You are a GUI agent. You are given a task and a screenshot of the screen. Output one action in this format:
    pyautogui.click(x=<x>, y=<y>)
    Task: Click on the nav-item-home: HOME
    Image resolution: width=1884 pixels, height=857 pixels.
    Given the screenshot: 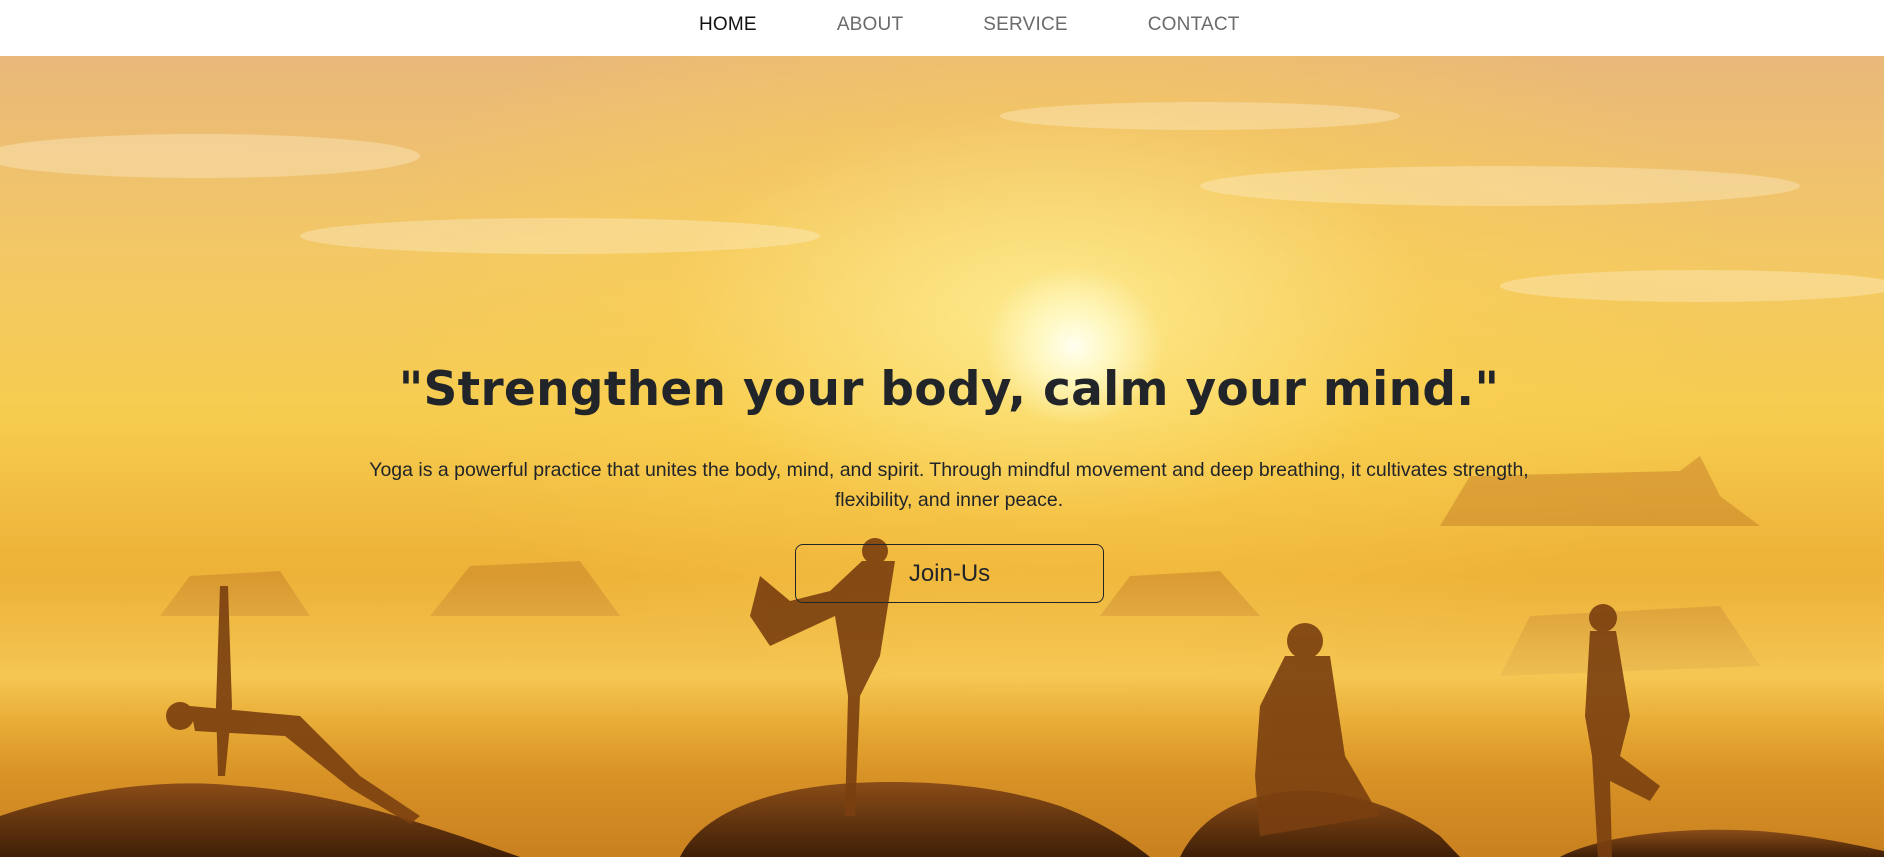 What is the action you would take?
    pyautogui.click(x=728, y=25)
    